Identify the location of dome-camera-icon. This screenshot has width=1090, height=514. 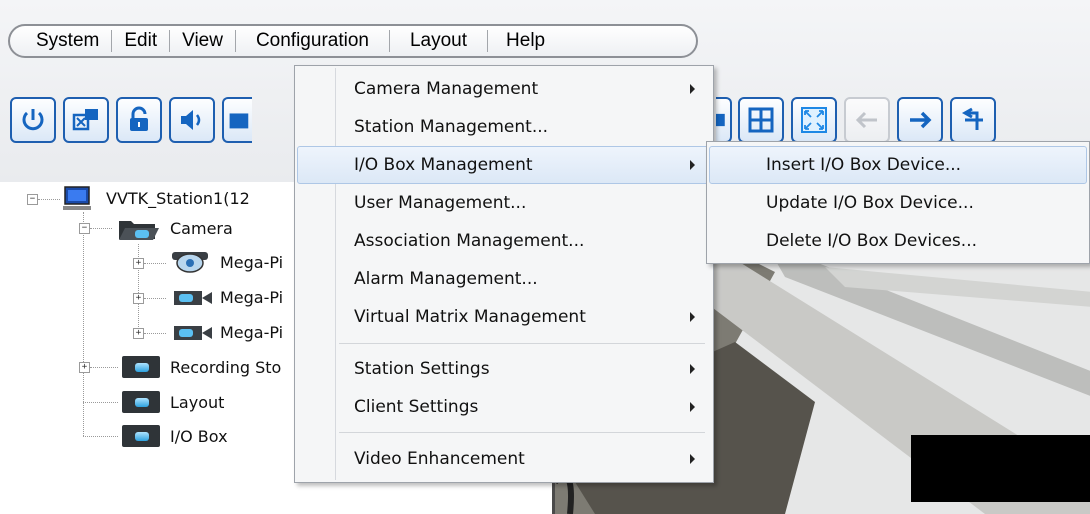
(190, 262).